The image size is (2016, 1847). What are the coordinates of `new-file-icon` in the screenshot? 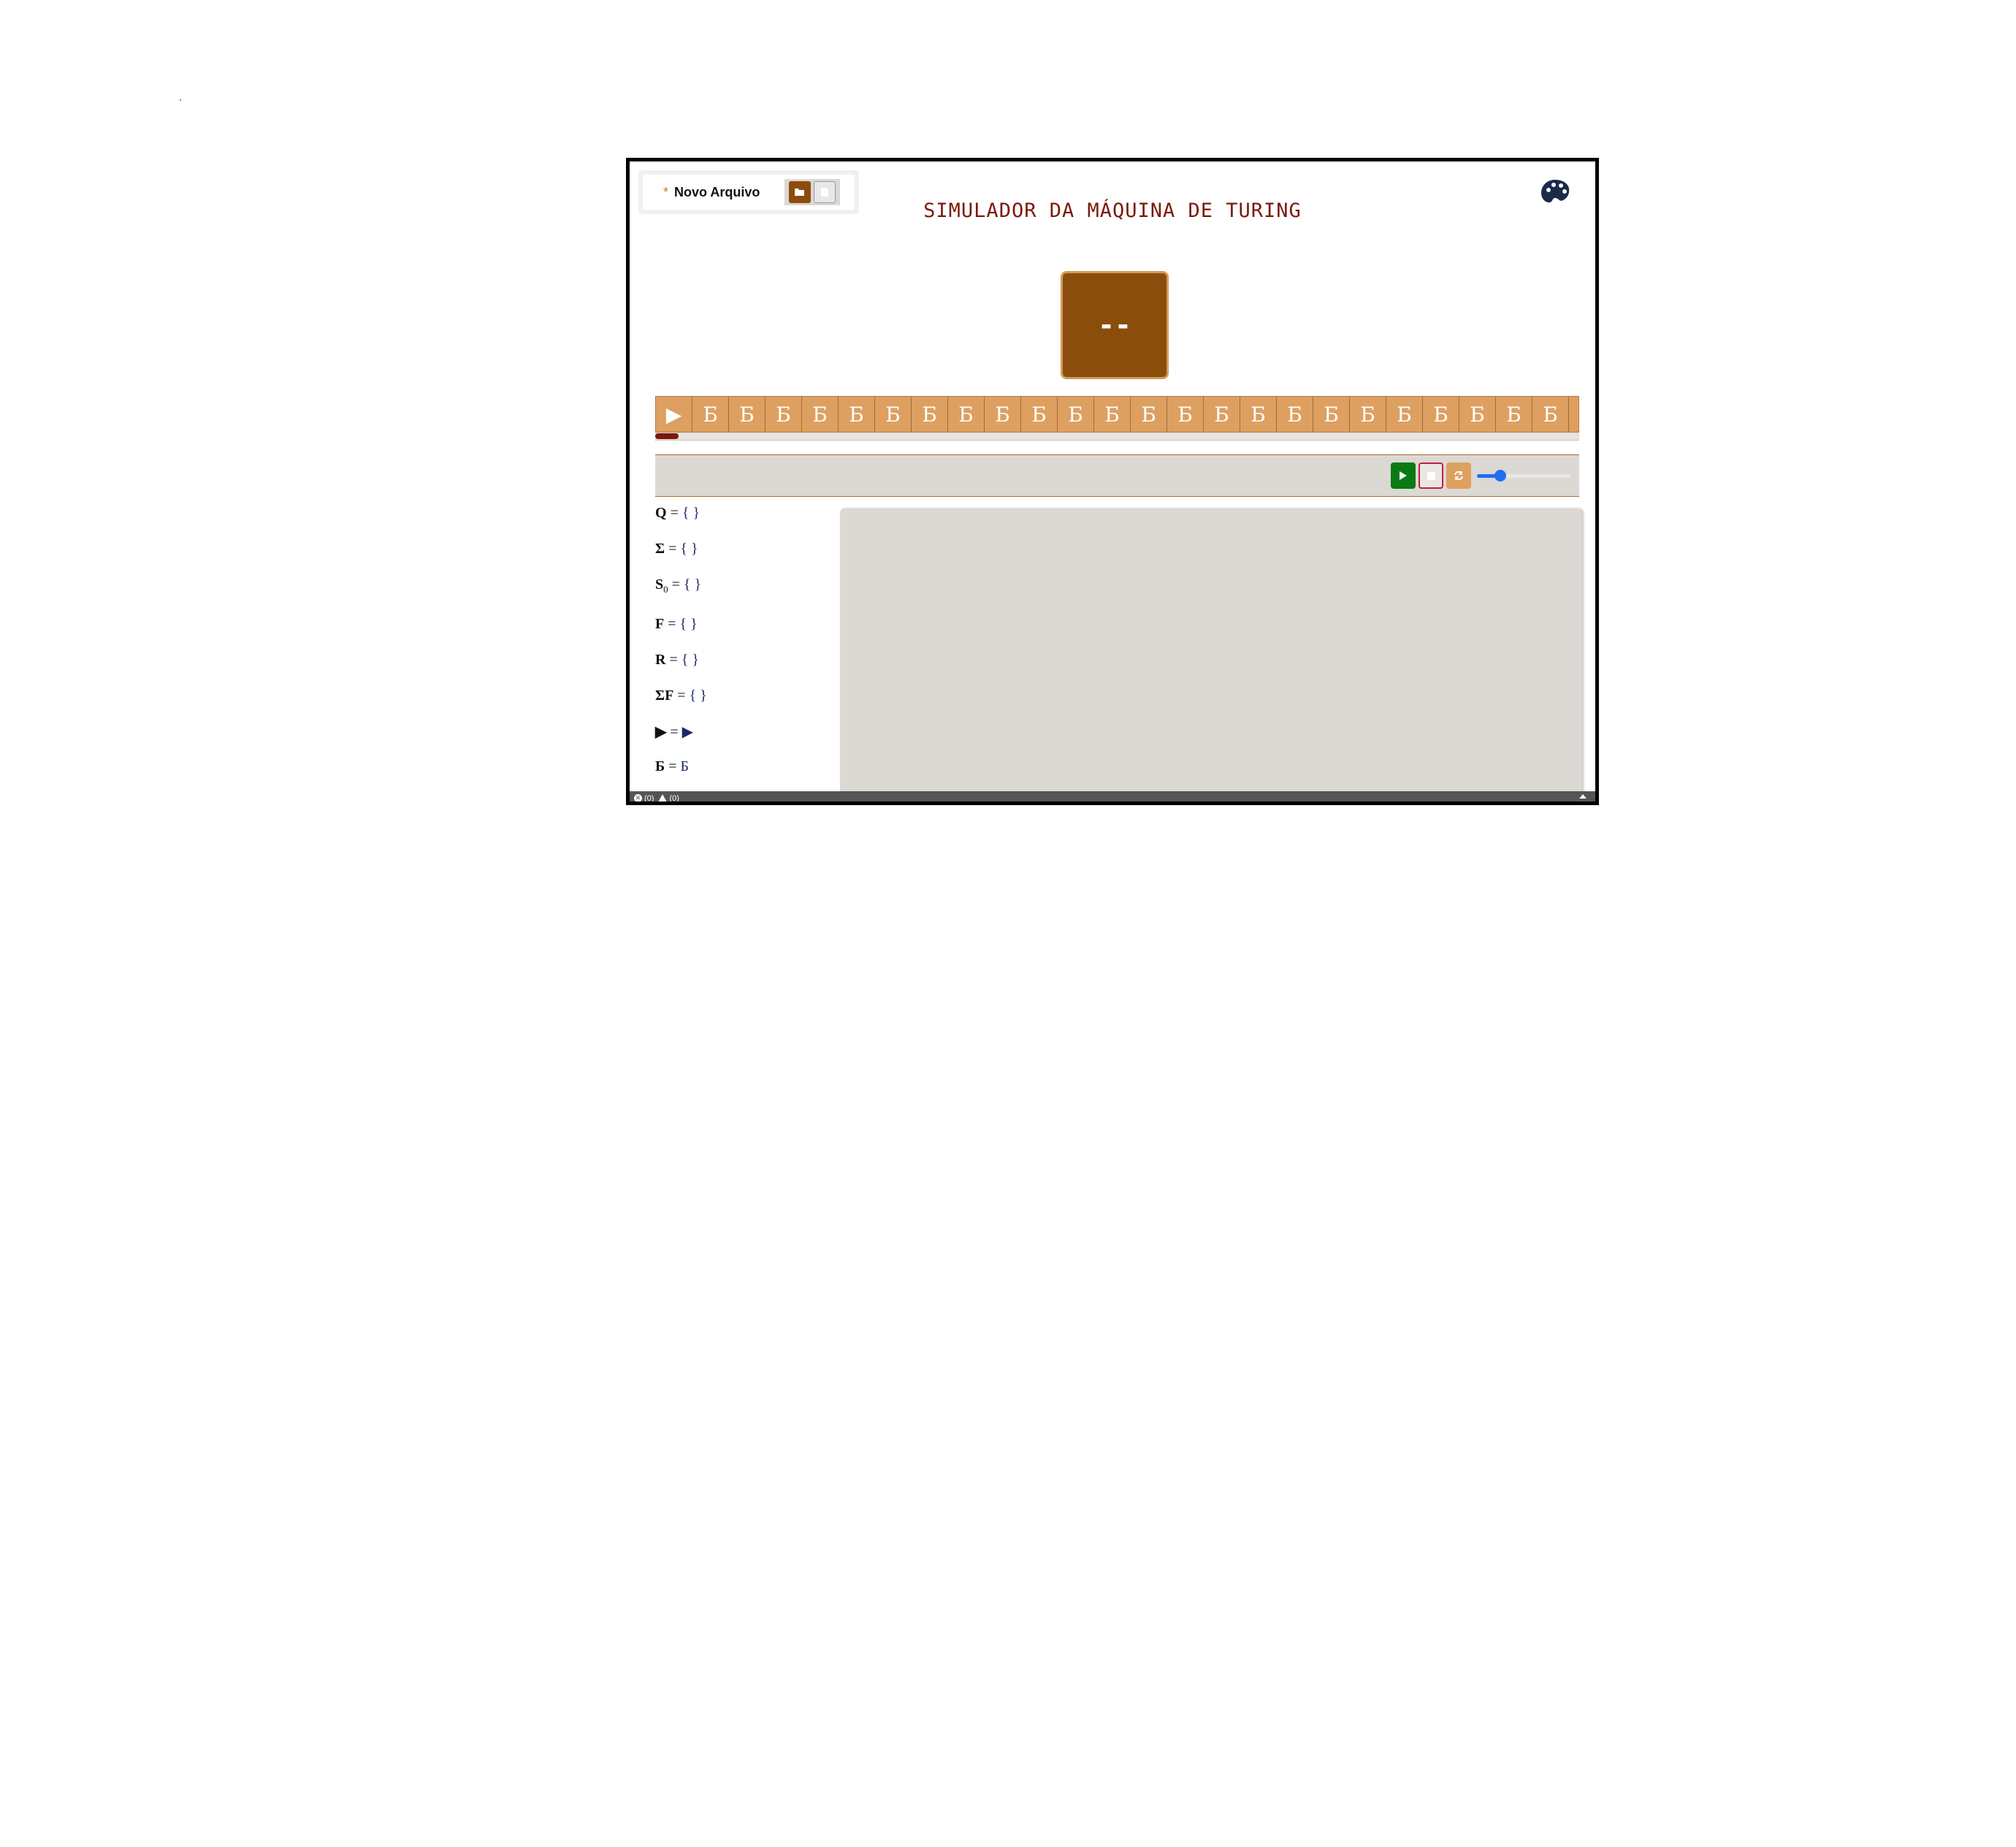 It's located at (824, 192).